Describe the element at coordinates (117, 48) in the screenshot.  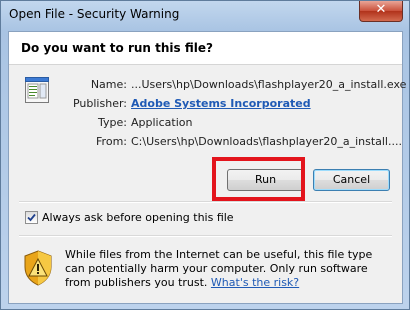
I see `dialog-question: Do you want to run this file?` at that location.